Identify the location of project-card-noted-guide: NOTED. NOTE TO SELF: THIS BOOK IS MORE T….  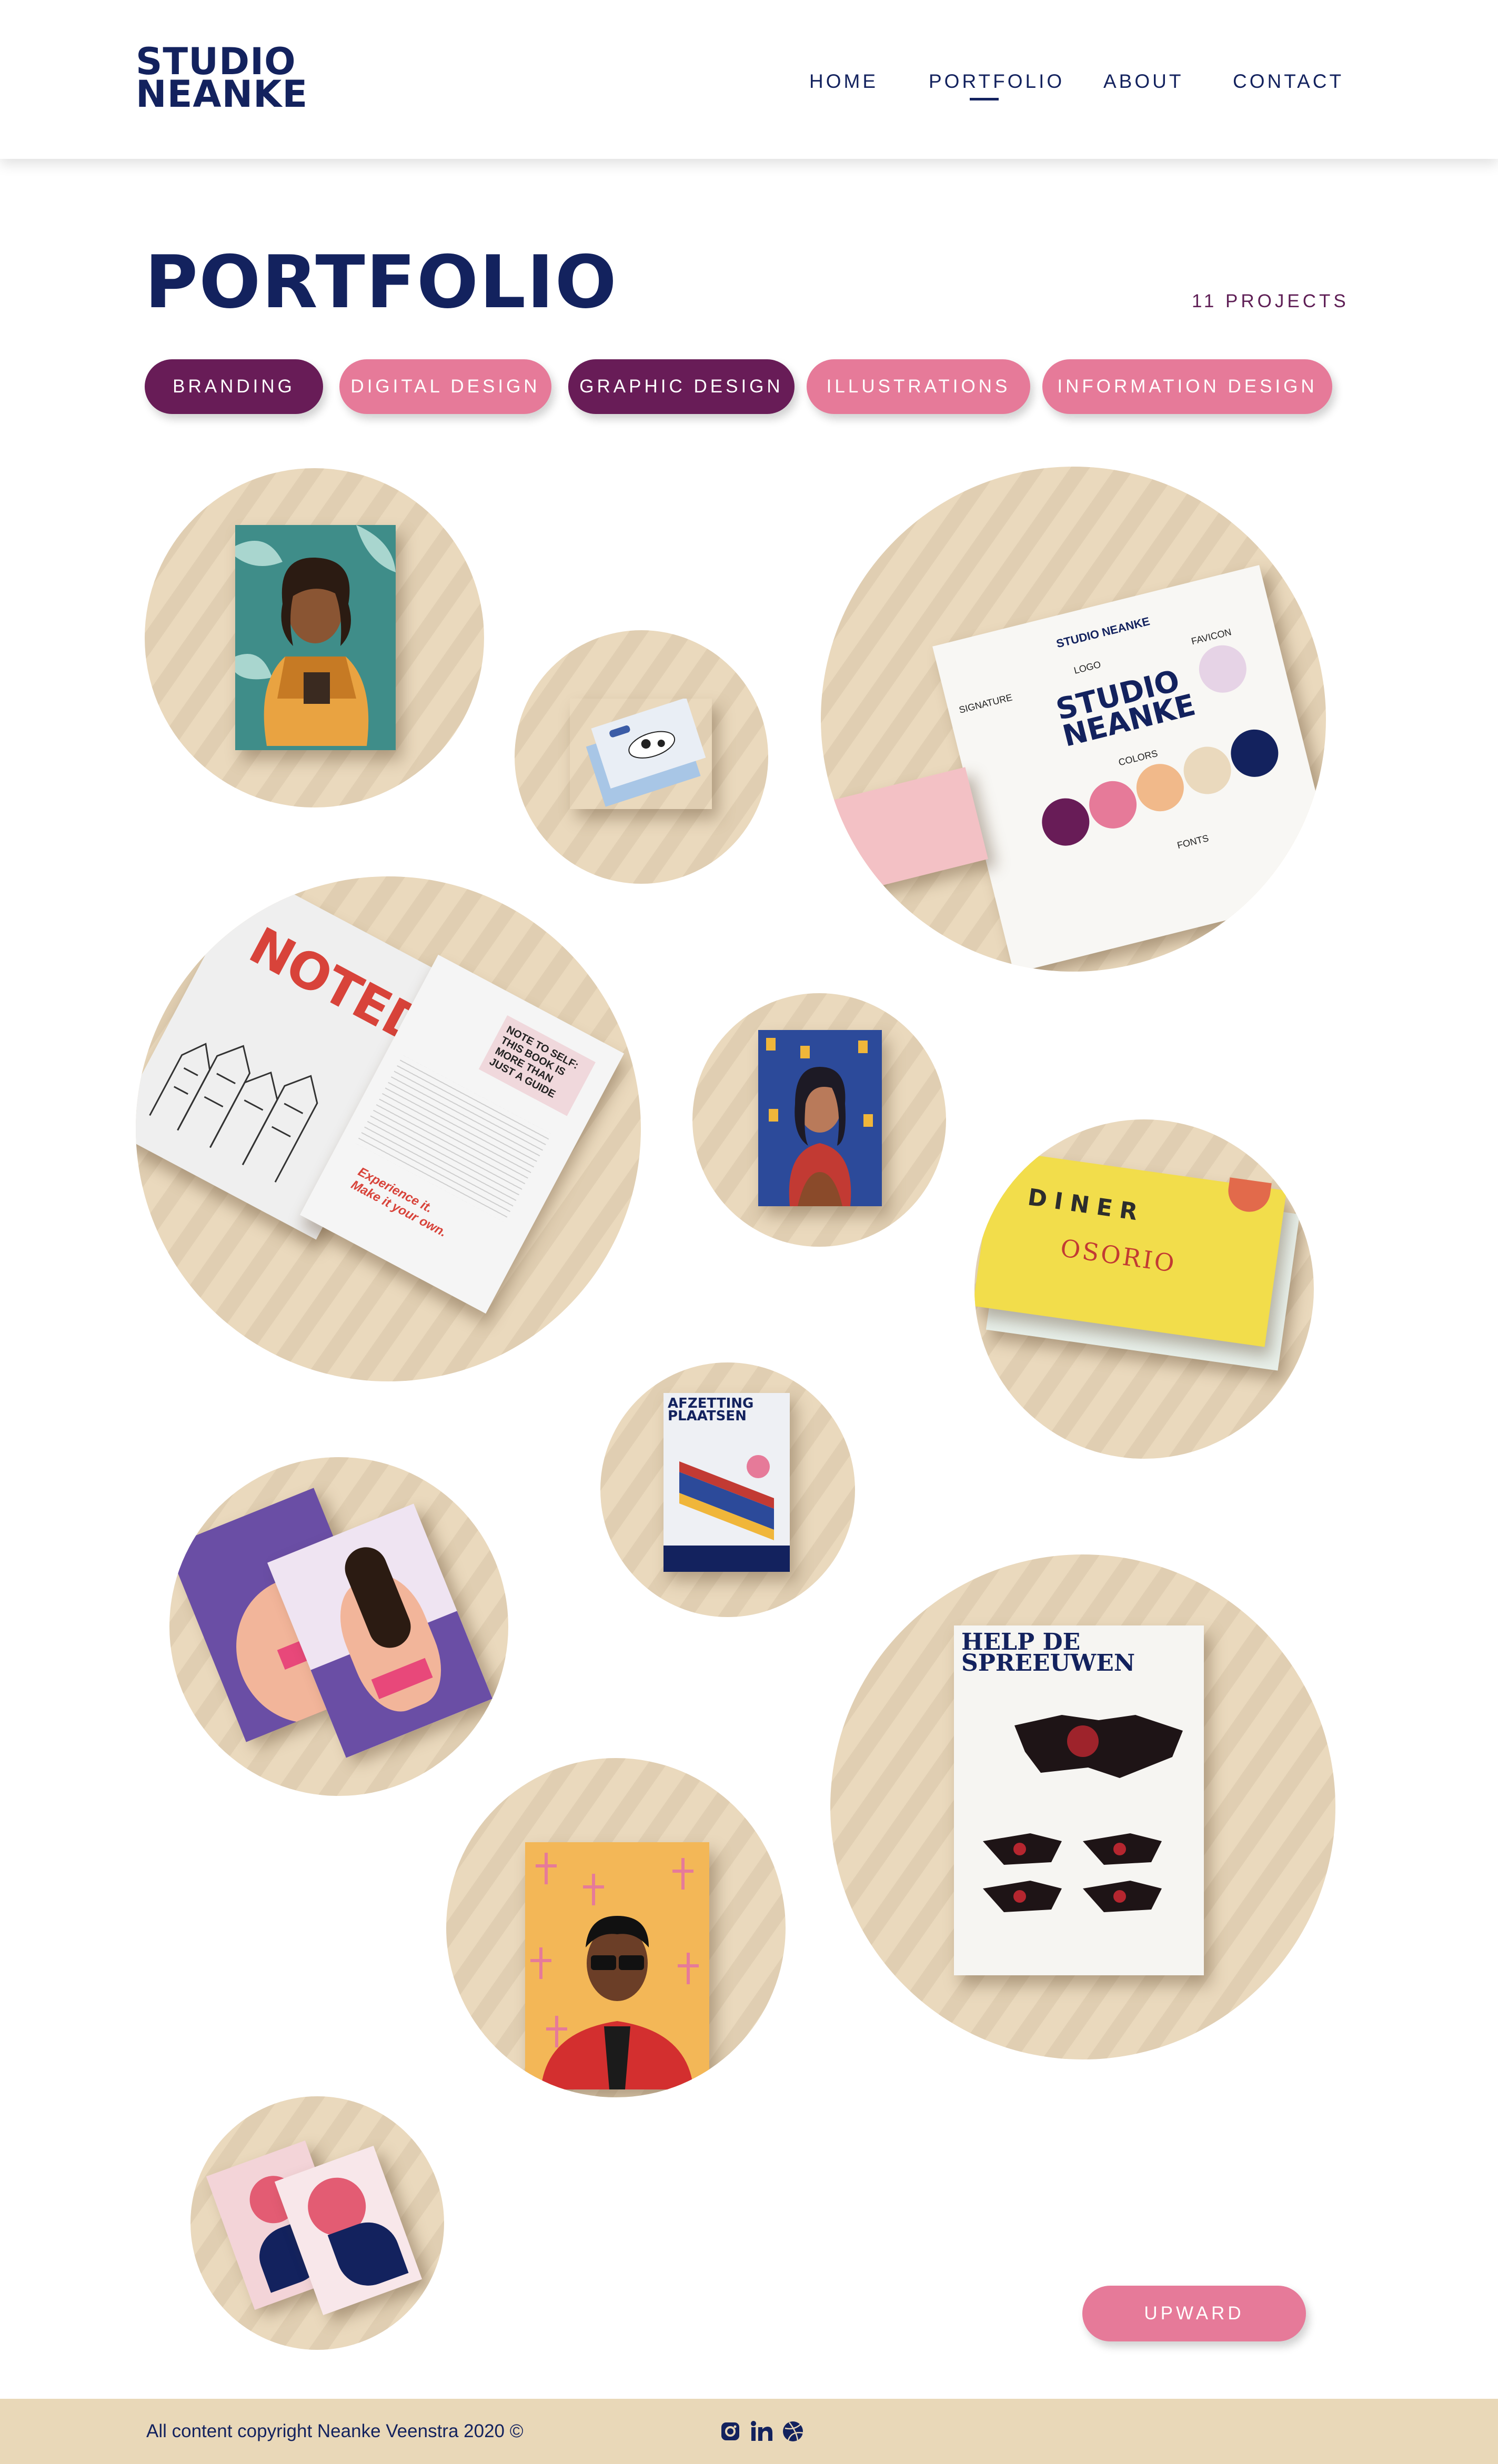
(388, 1128).